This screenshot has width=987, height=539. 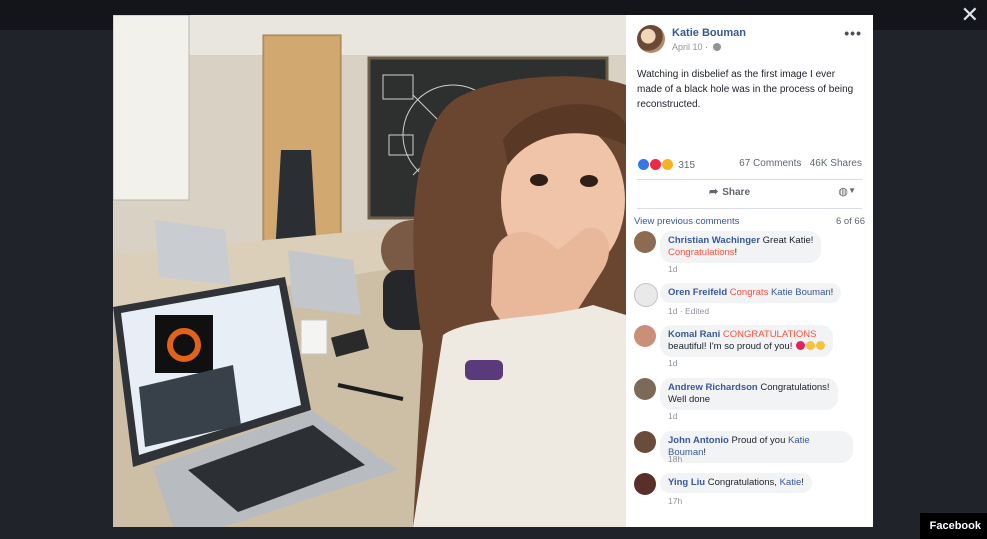 I want to click on commenter-name: Ying Liu, so click(x=686, y=482).